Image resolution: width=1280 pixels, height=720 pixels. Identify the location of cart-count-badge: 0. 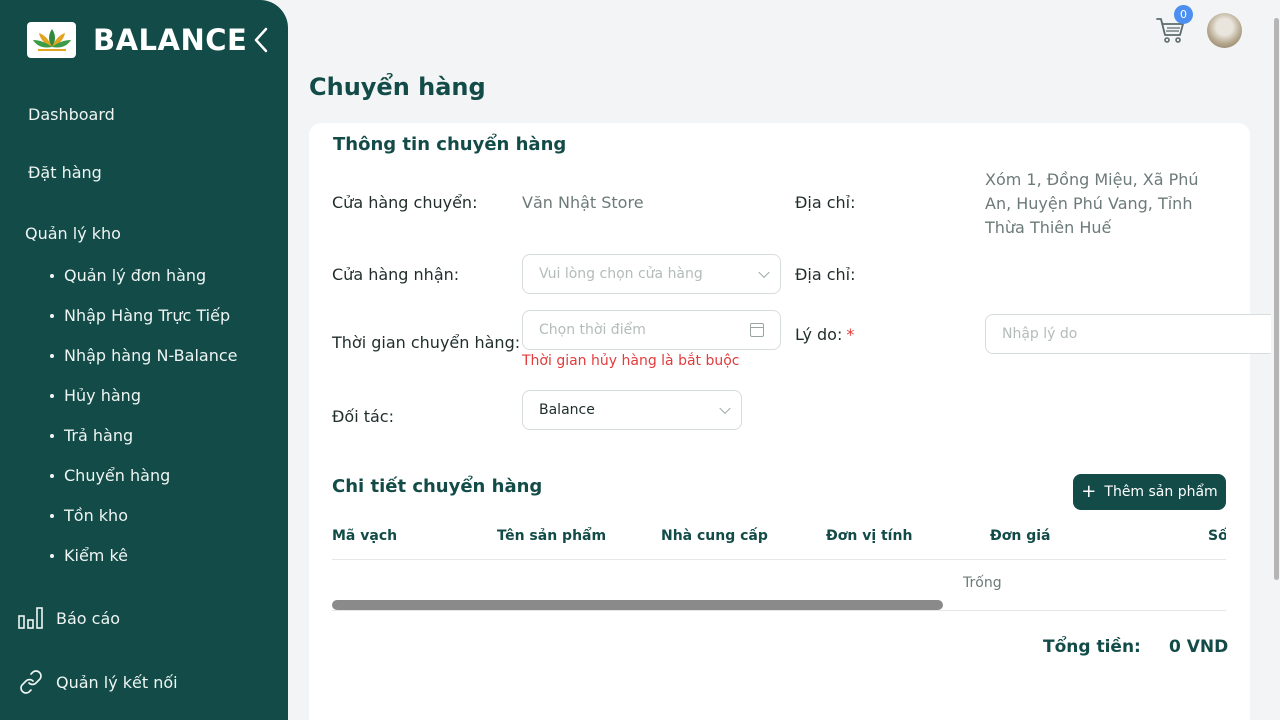
(1183, 14).